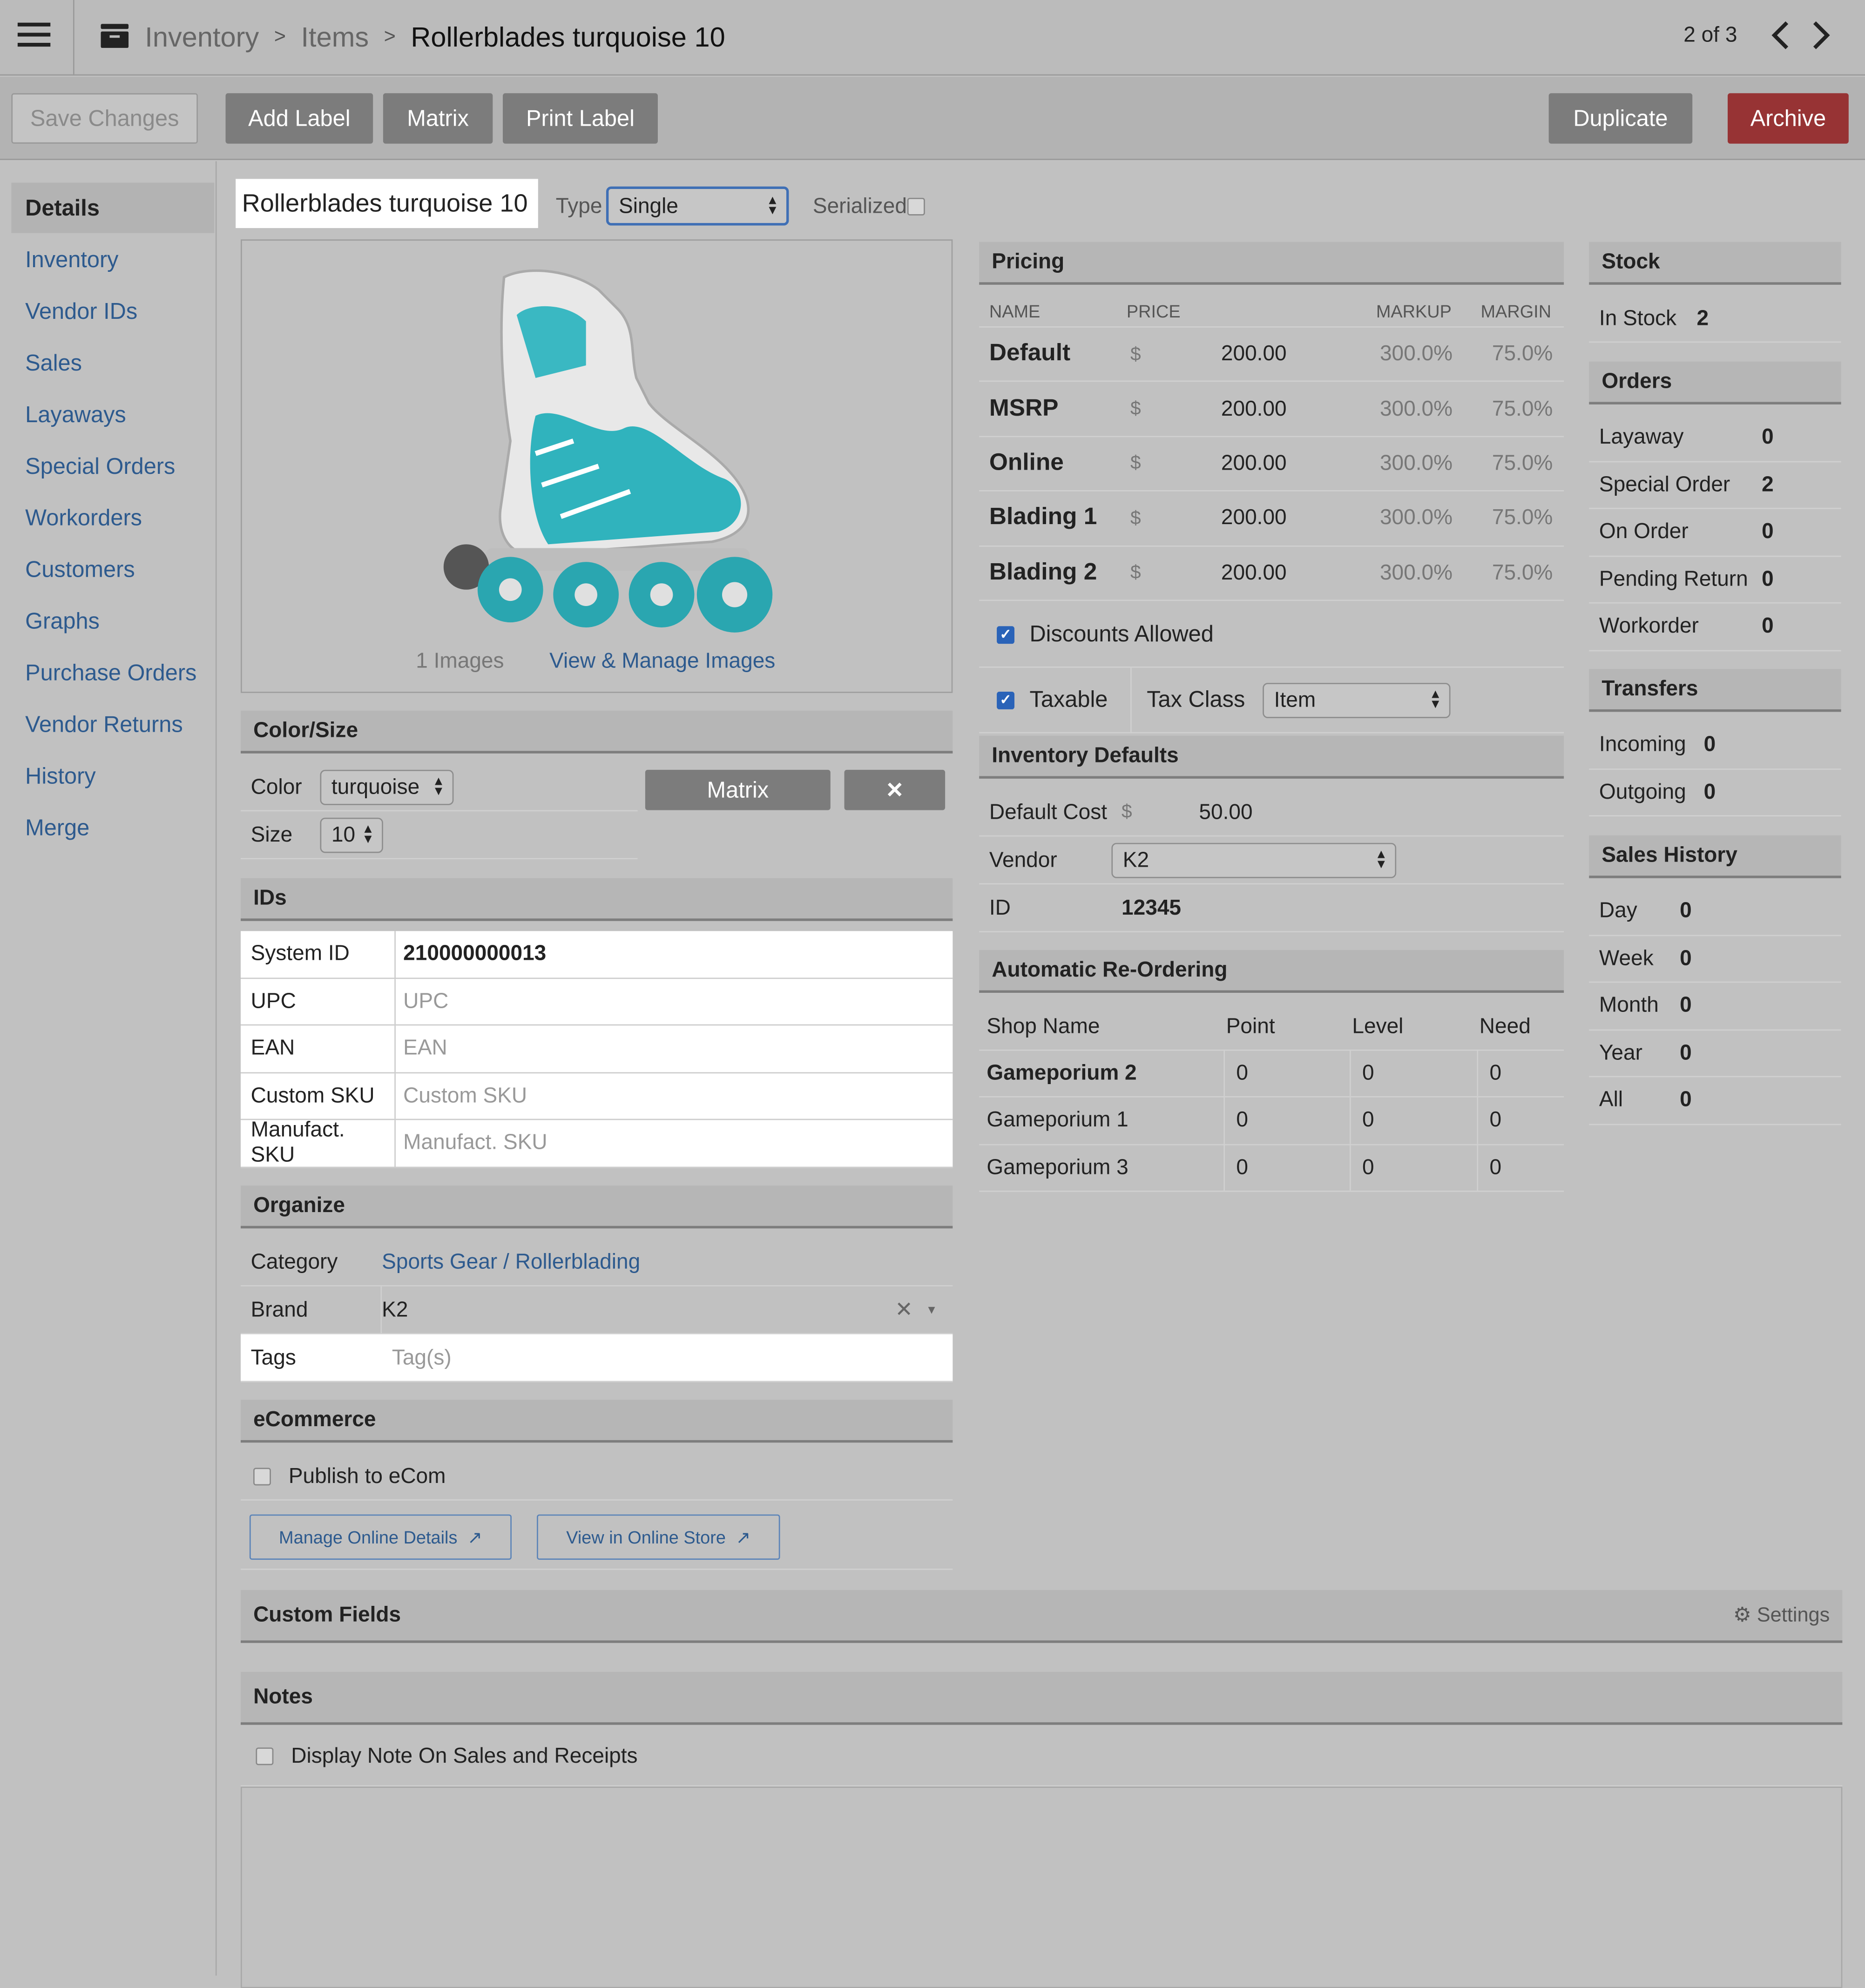 This screenshot has width=1865, height=1988. What do you see at coordinates (422, 1049) in the screenshot?
I see `ids-input: EAN` at bounding box center [422, 1049].